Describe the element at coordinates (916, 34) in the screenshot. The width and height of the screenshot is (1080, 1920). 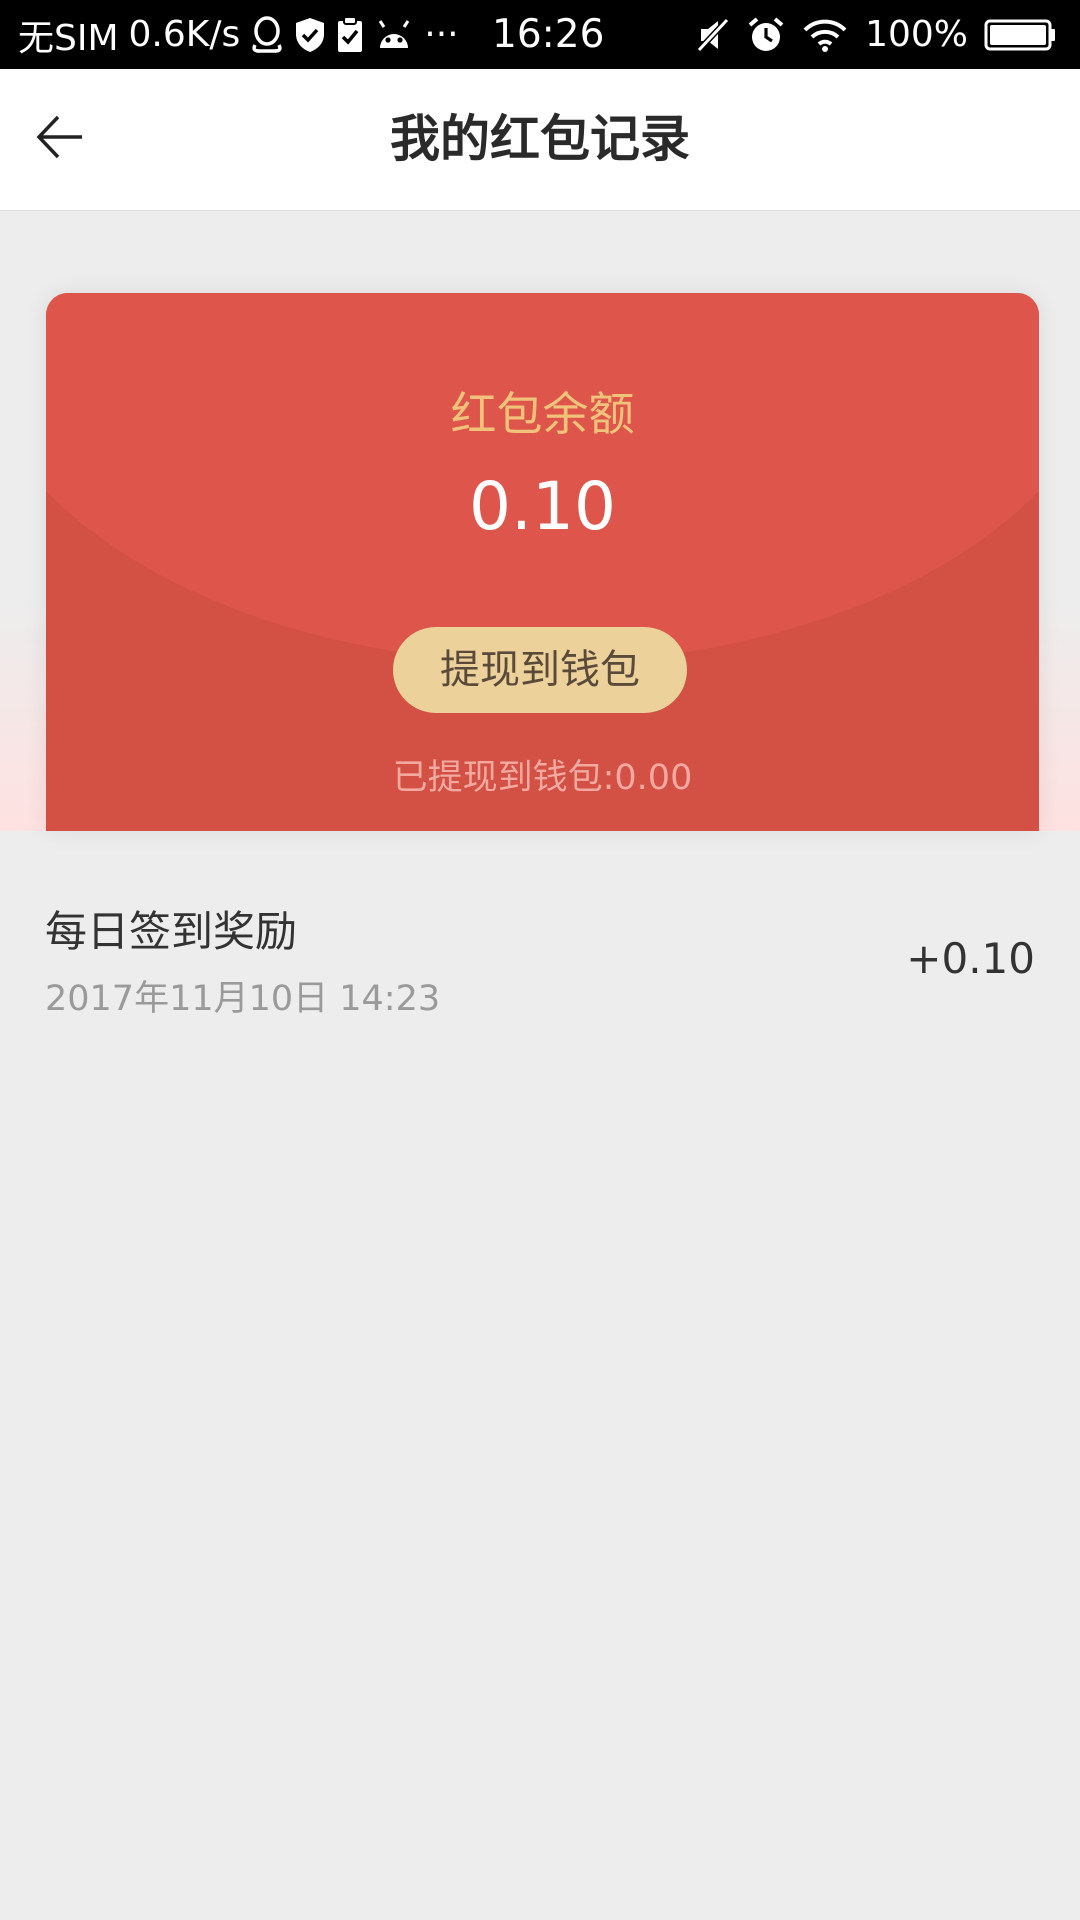
I see `battery-percent: 100%` at that location.